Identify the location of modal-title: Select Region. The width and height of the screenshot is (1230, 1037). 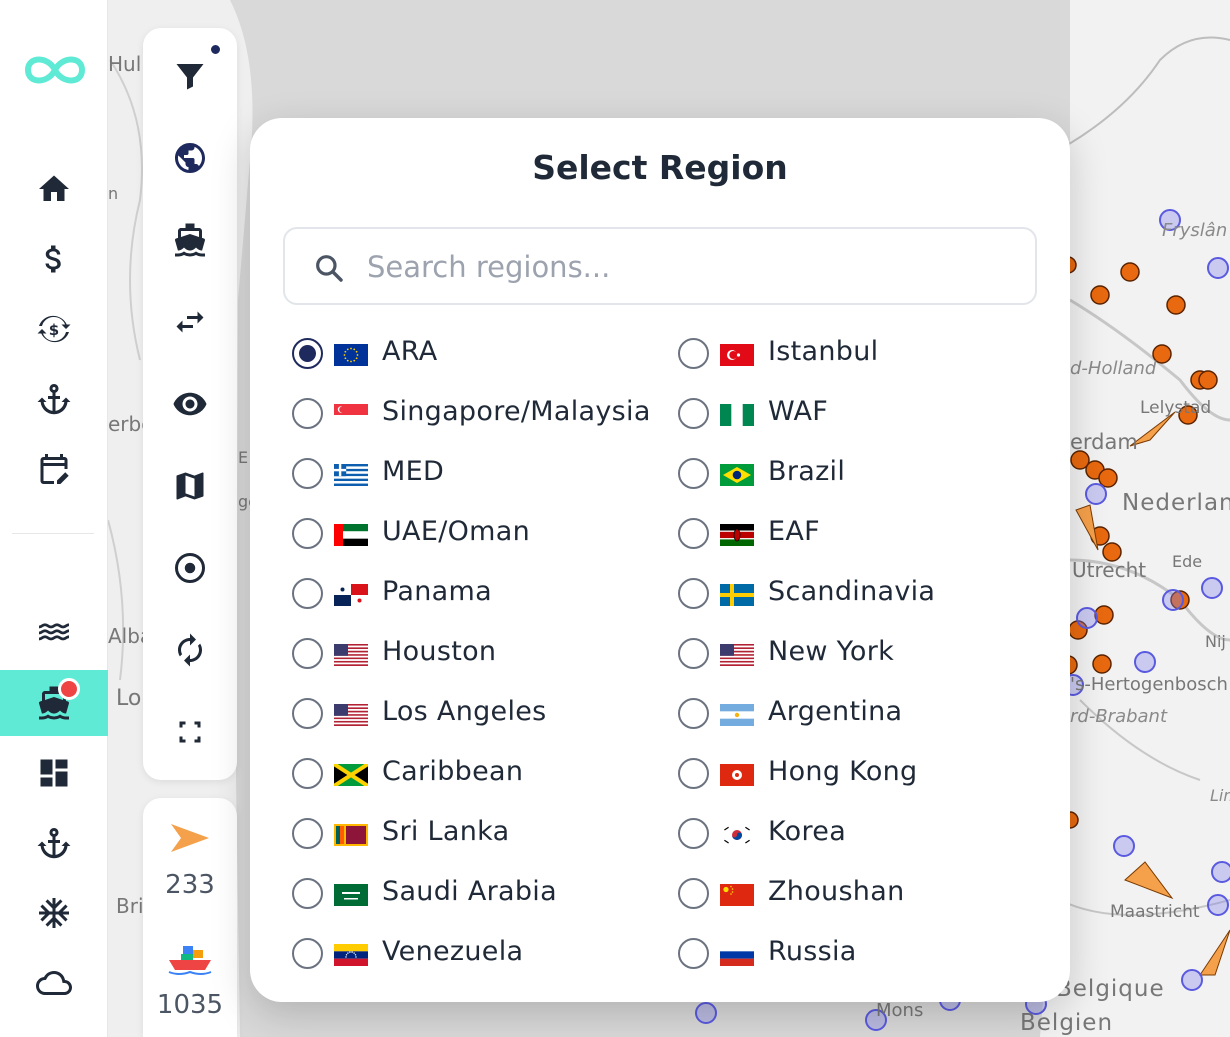
(660, 167).